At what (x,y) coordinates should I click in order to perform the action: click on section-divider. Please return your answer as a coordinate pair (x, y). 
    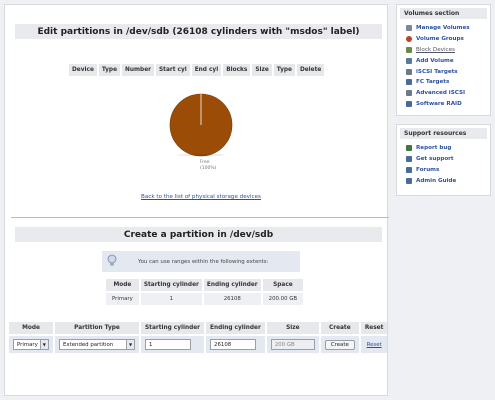
    Looking at the image, I should click on (200, 217).